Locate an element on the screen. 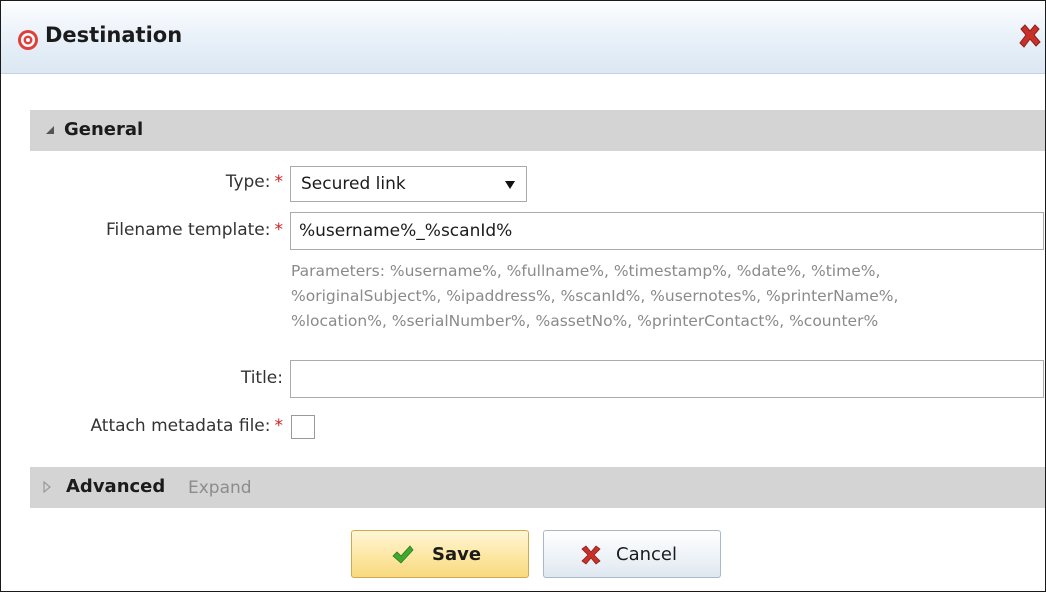 The image size is (1046, 592). filename-label-row: Filename template: * is located at coordinates (194, 230).